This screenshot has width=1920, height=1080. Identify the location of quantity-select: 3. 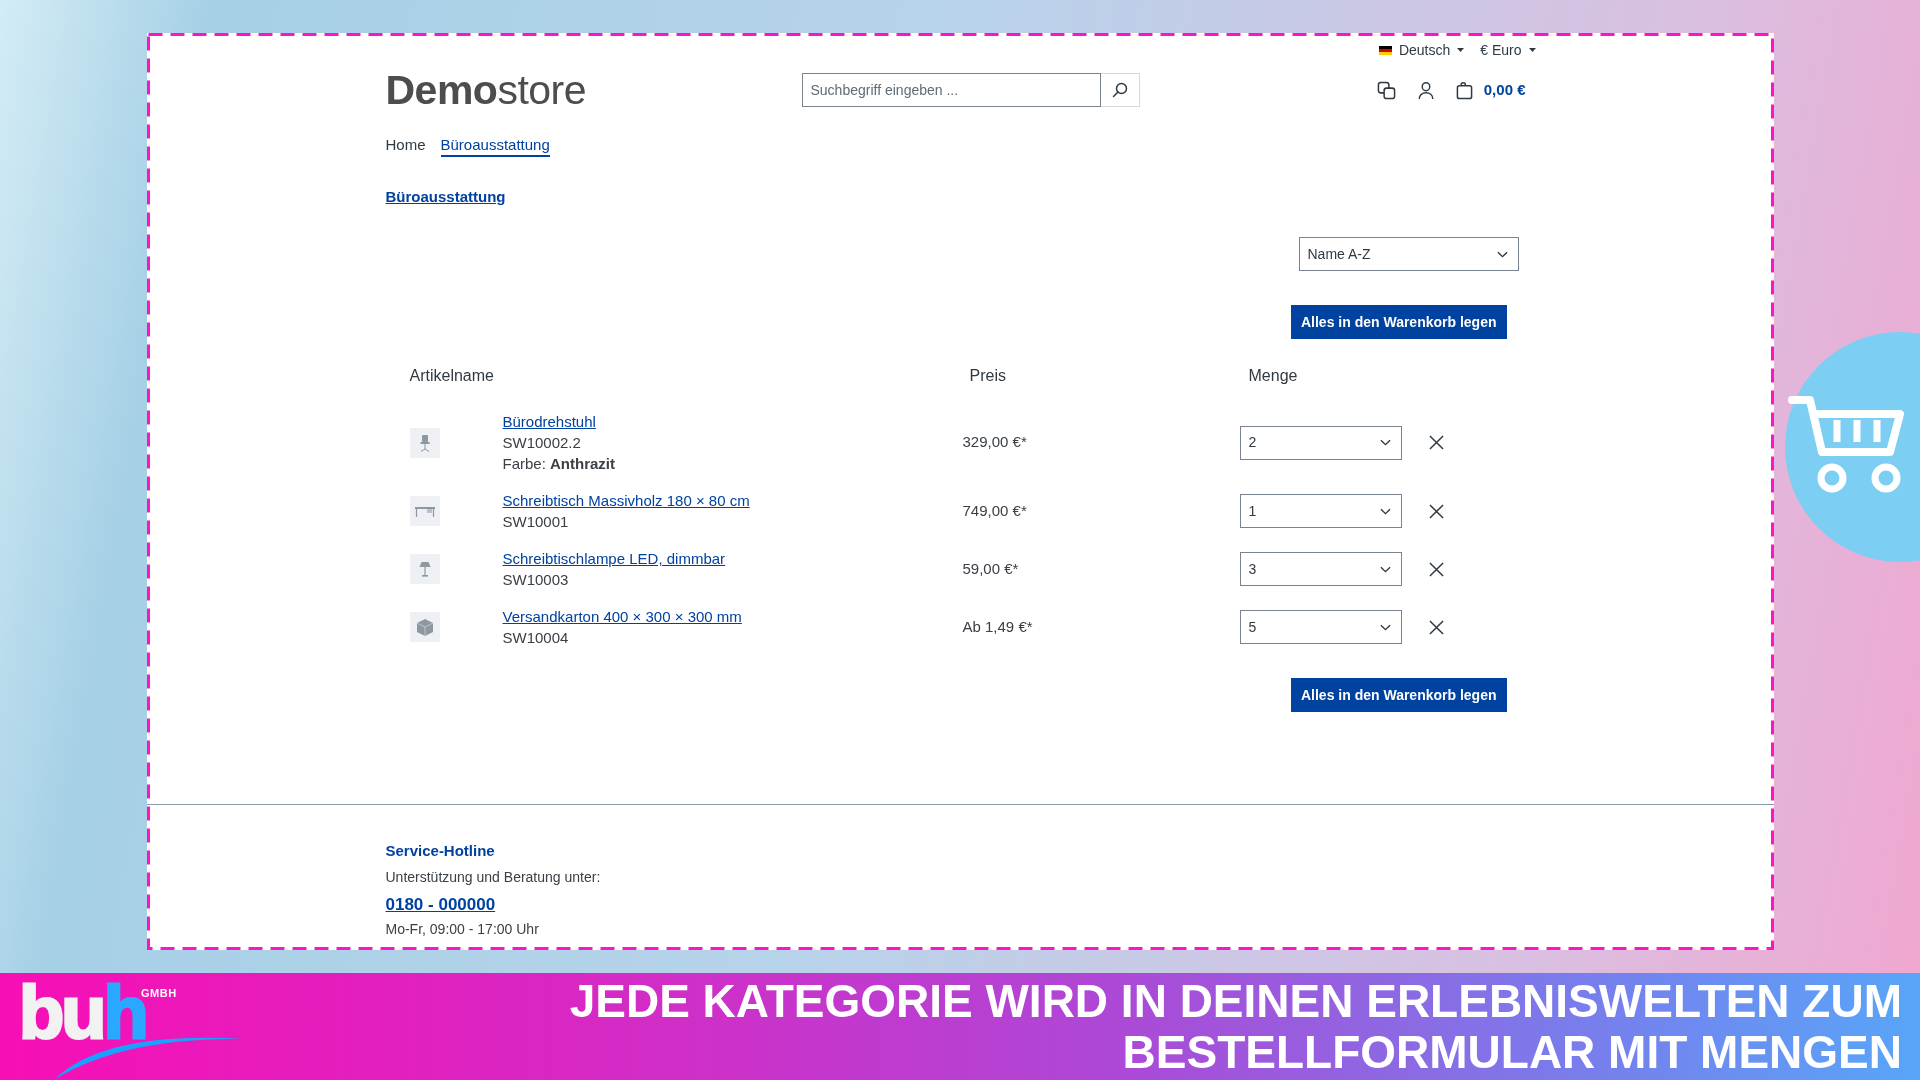
(1320, 569).